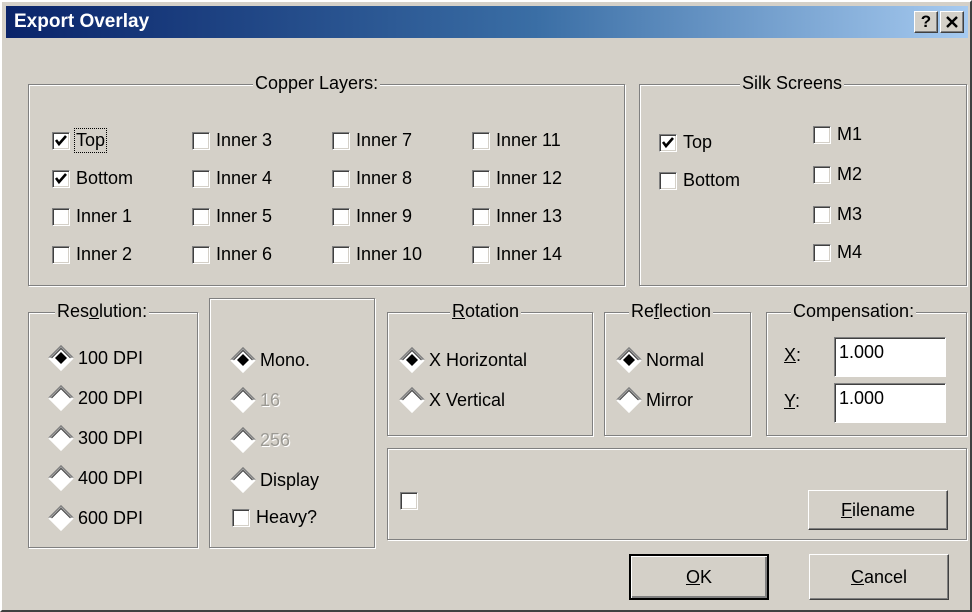  I want to click on resolution-600-dpi: 600 DPI, so click(95, 518).